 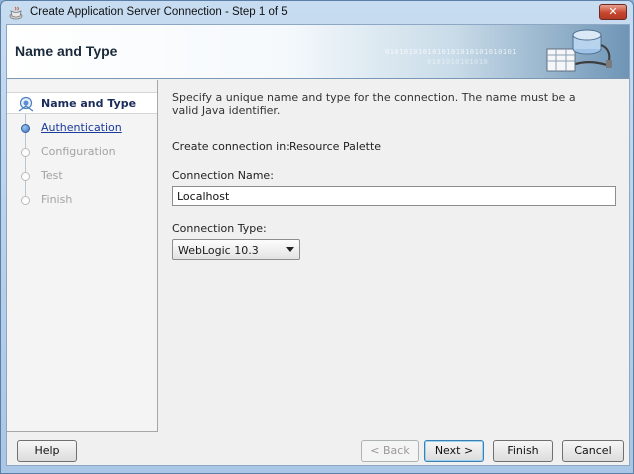 What do you see at coordinates (290, 249) in the screenshot?
I see `dropdown-arrow-icon` at bounding box center [290, 249].